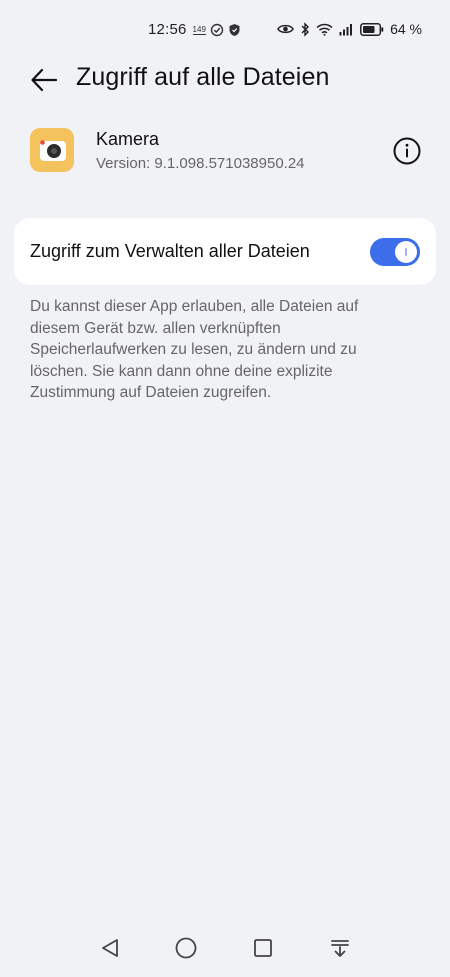  I want to click on home-circle-icon, so click(186, 948).